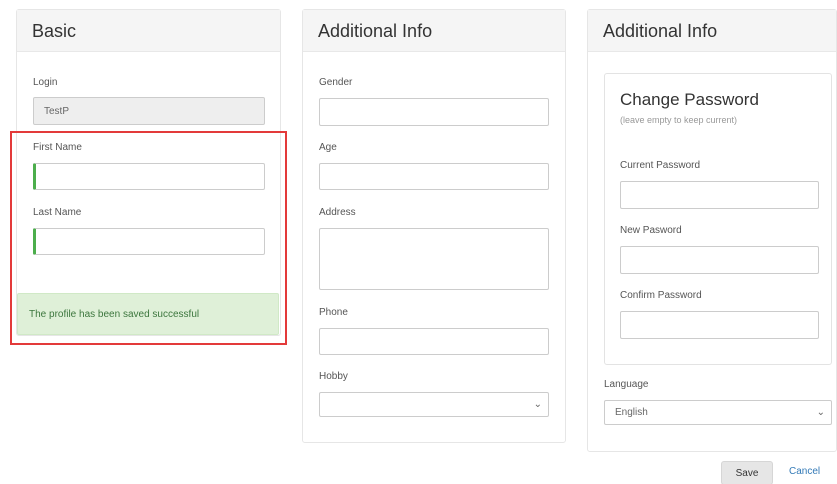  What do you see at coordinates (660, 165) in the screenshot?
I see `current-password-label: Current Password` at bounding box center [660, 165].